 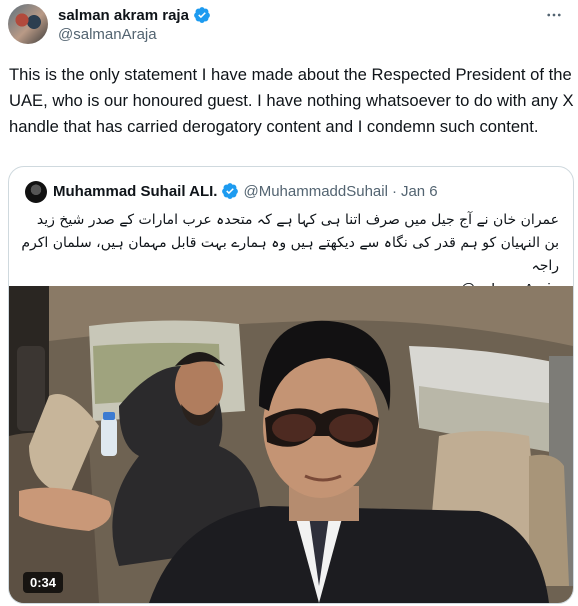 What do you see at coordinates (107, 34) in the screenshot?
I see `author-handle: @salmanAraja` at bounding box center [107, 34].